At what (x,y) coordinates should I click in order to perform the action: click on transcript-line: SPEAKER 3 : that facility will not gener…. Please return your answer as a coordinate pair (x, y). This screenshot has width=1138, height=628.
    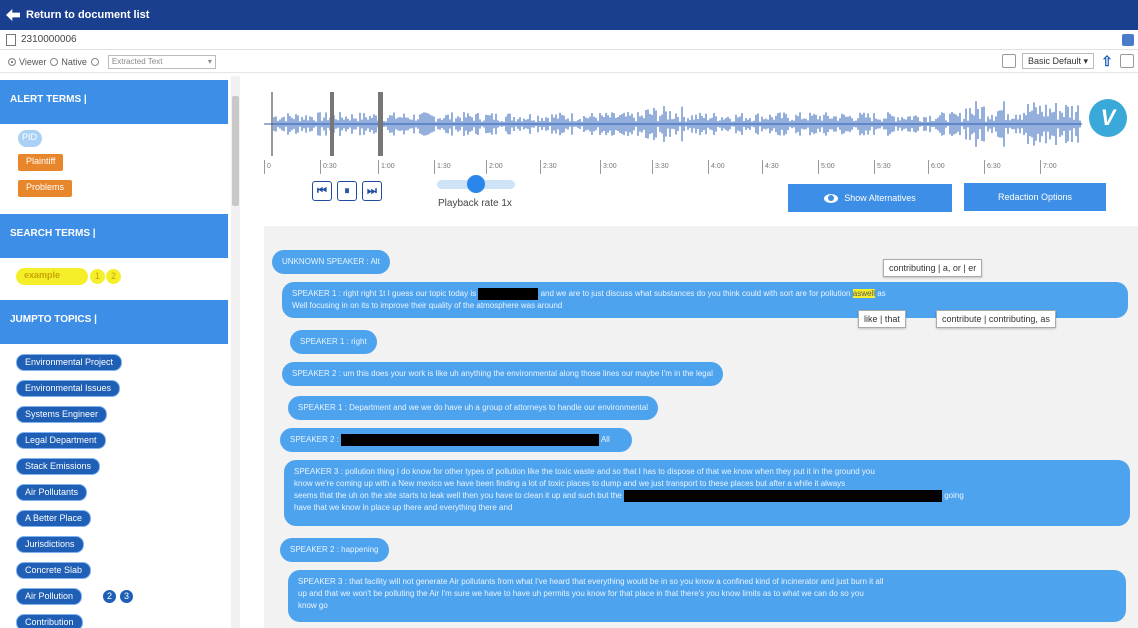
    Looking at the image, I should click on (707, 596).